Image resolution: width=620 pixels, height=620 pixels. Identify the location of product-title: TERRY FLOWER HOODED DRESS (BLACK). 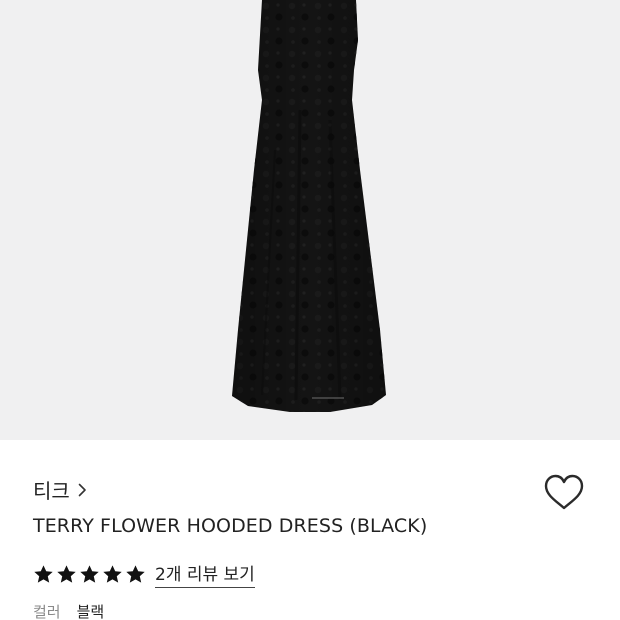
(230, 526).